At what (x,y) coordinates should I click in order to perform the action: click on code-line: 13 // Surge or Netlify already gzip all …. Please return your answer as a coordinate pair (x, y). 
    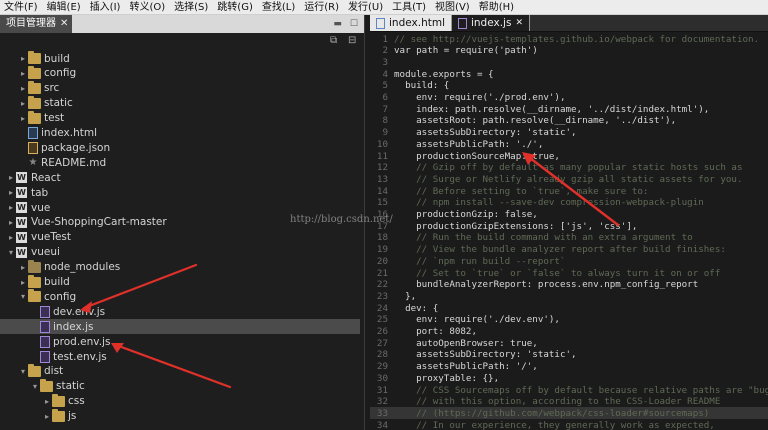
    Looking at the image, I should click on (569, 179).